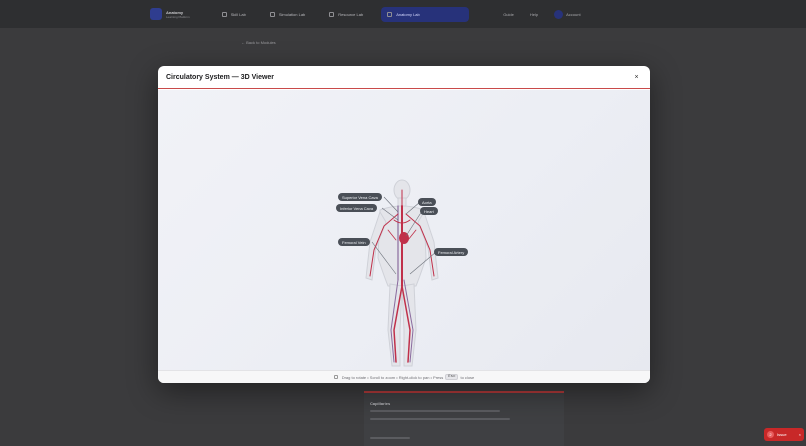  What do you see at coordinates (354, 242) in the screenshot?
I see `label-femoral-vein: Femoral Vein` at bounding box center [354, 242].